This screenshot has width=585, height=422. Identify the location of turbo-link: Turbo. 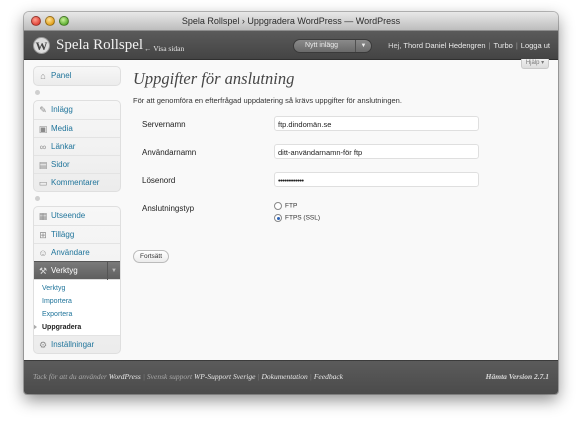
(503, 45).